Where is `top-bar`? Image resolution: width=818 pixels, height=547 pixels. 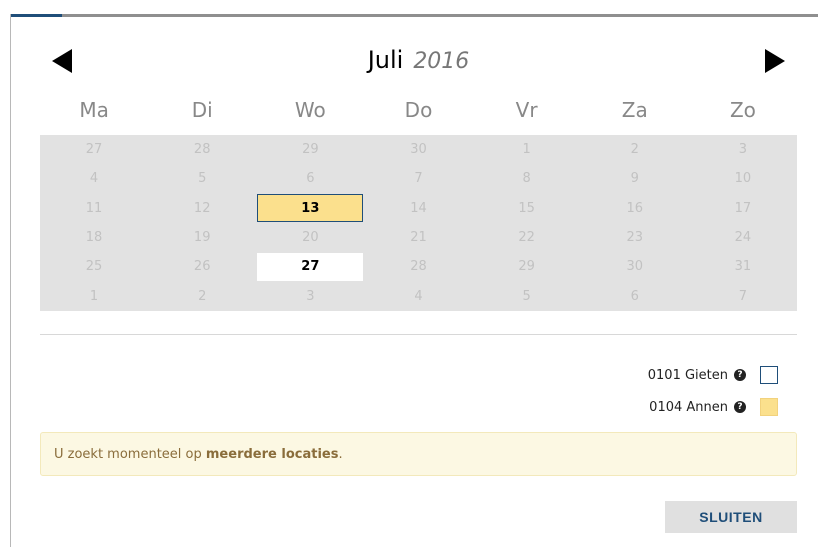
top-bar is located at coordinates (414, 15).